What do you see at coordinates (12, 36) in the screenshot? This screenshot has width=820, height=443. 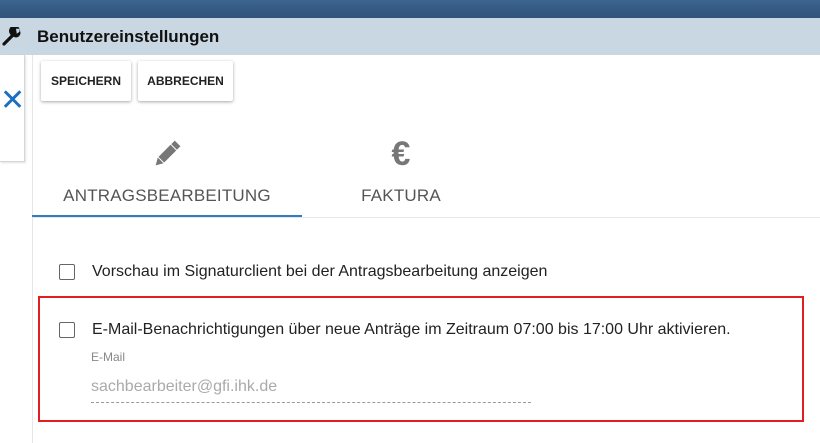 I see `wrench-icon` at bounding box center [12, 36].